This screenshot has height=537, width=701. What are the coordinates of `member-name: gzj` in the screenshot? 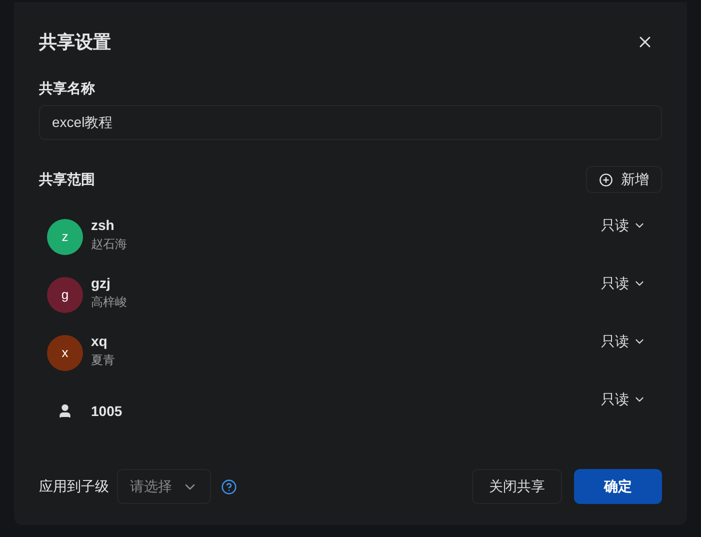 It's located at (101, 283).